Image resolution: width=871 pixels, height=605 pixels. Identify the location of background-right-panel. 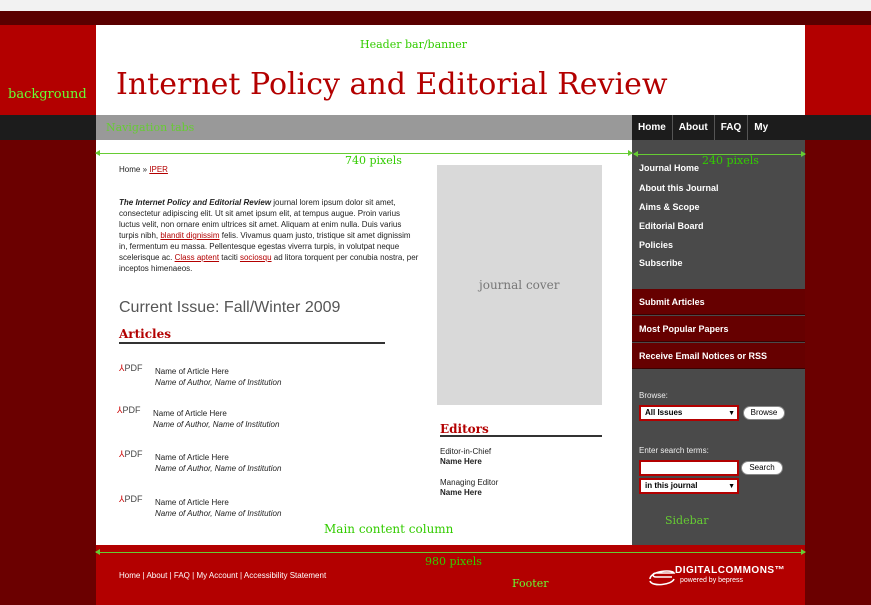
(838, 70).